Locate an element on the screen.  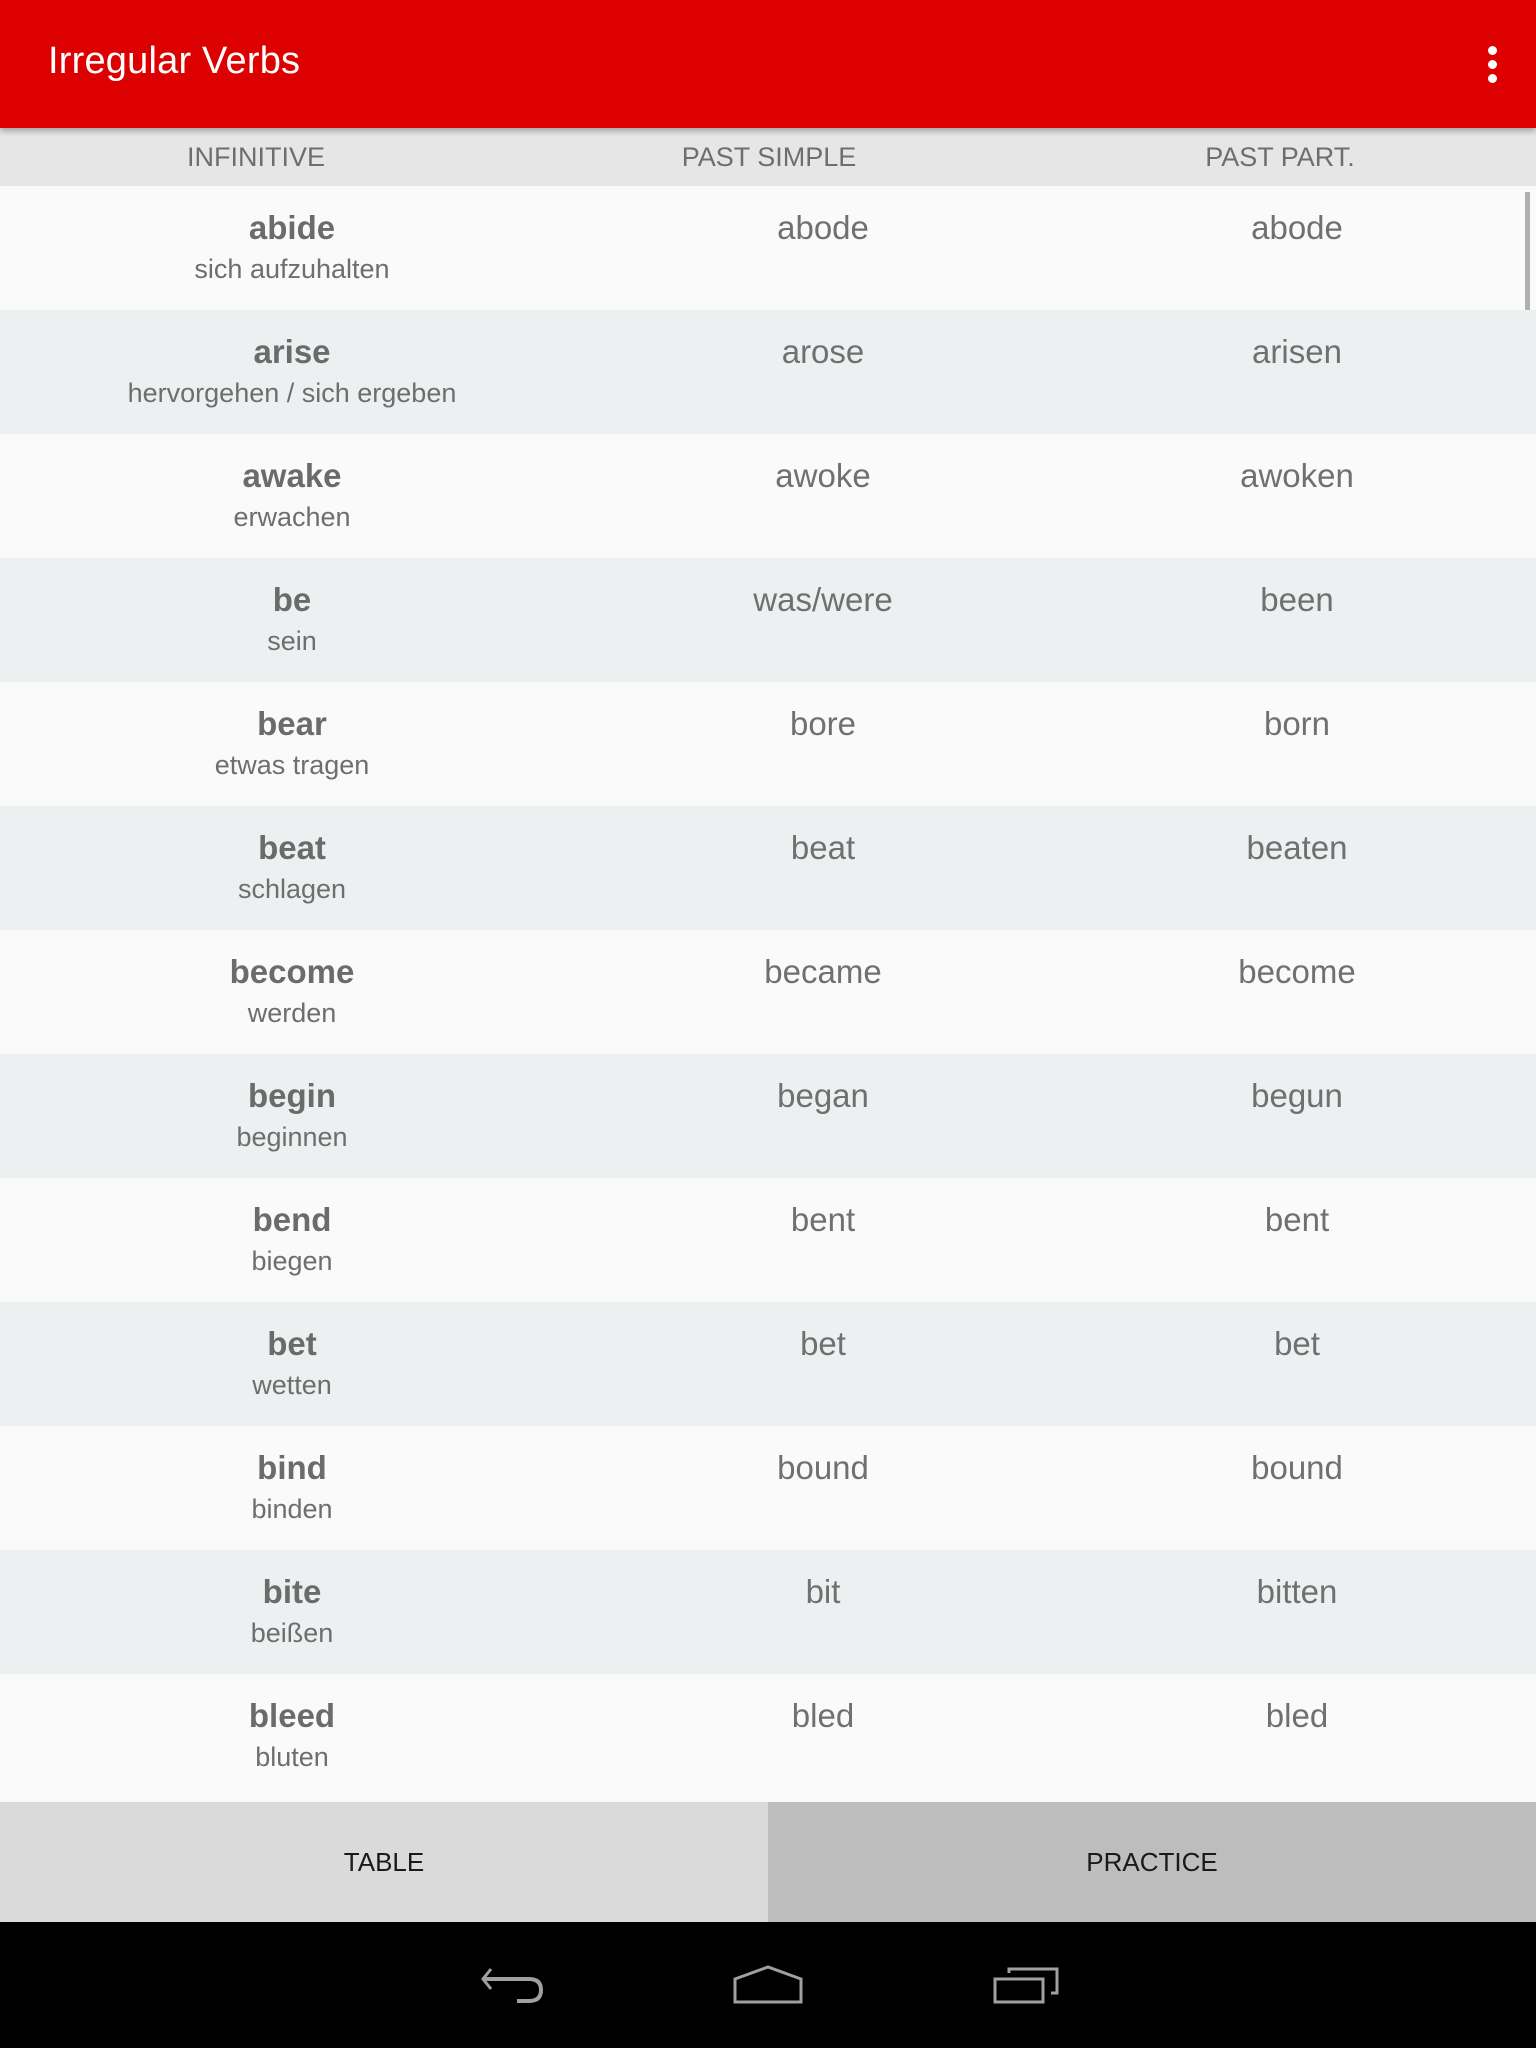
infinitive-cell: bind binden is located at coordinates (291, 1488).